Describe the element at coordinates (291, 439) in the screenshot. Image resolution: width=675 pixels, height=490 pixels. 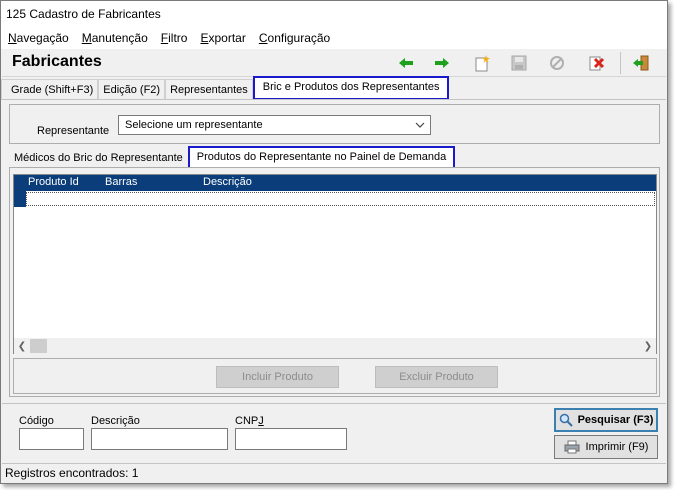
I see `cnpj-input` at that location.